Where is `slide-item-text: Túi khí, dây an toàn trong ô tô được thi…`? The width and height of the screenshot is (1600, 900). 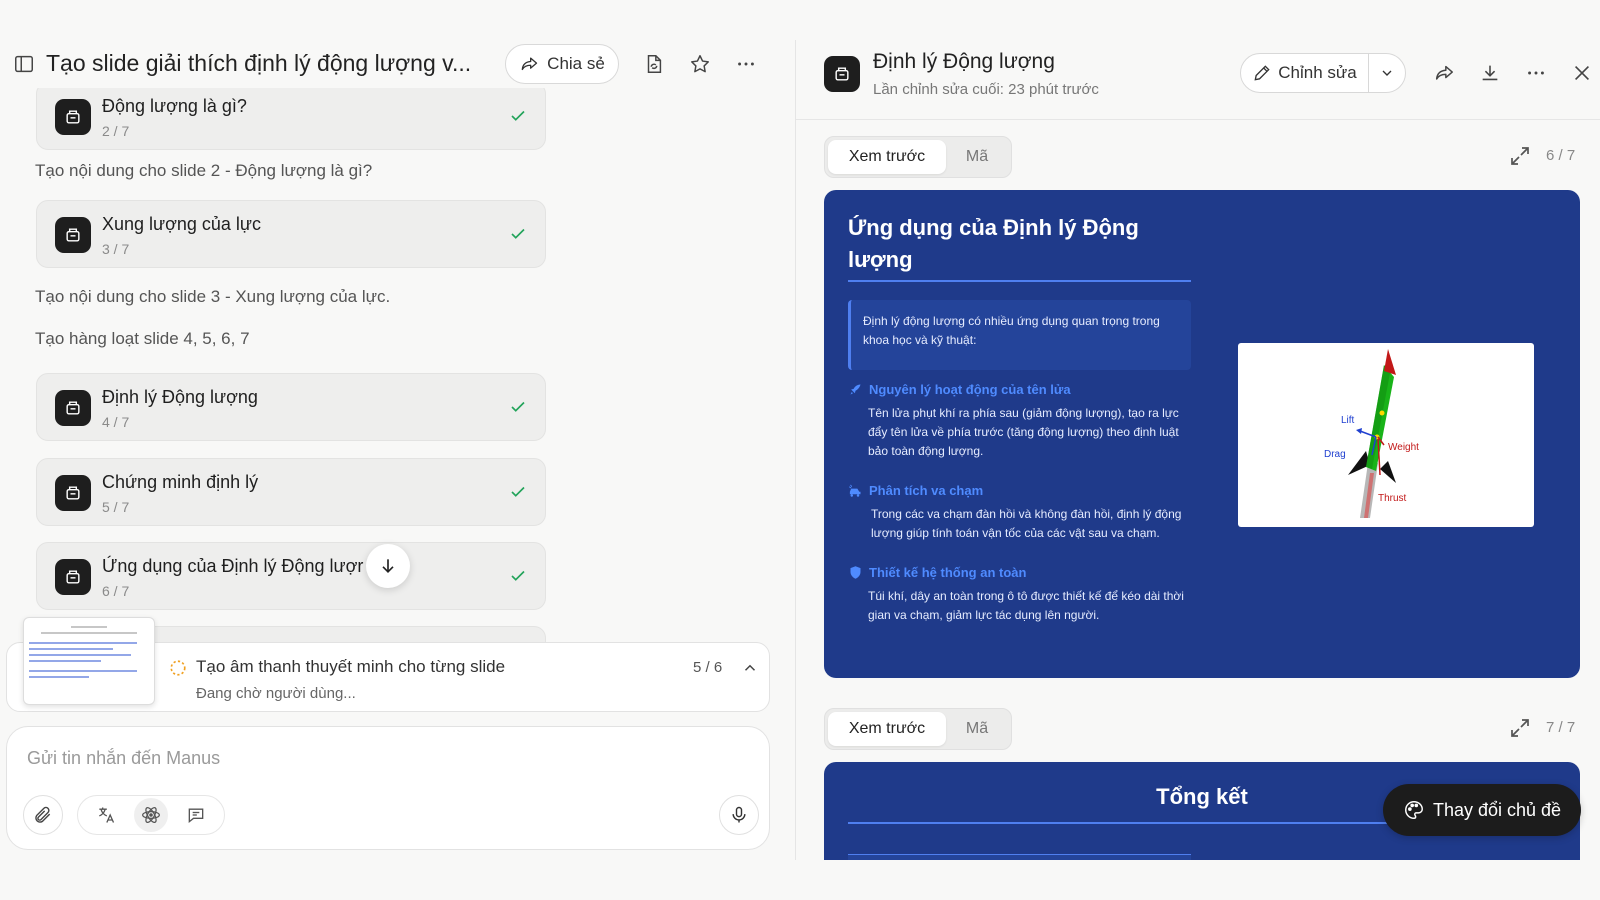 slide-item-text: Túi khí, dây an toàn trong ô tô được thi… is located at coordinates (1026, 605).